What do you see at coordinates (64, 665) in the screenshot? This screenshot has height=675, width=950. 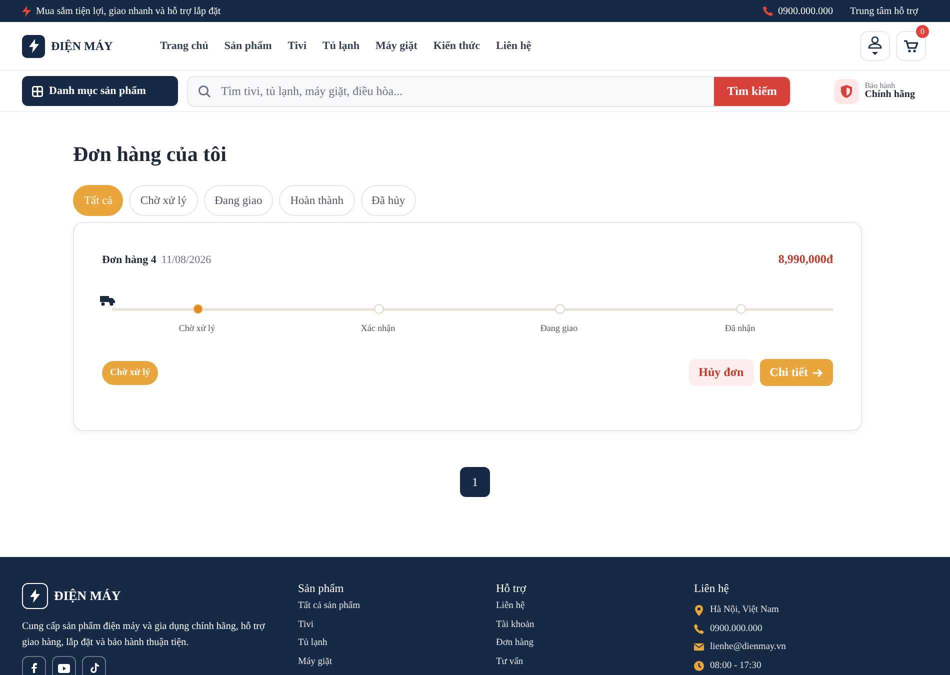 I see `youtube-icon` at bounding box center [64, 665].